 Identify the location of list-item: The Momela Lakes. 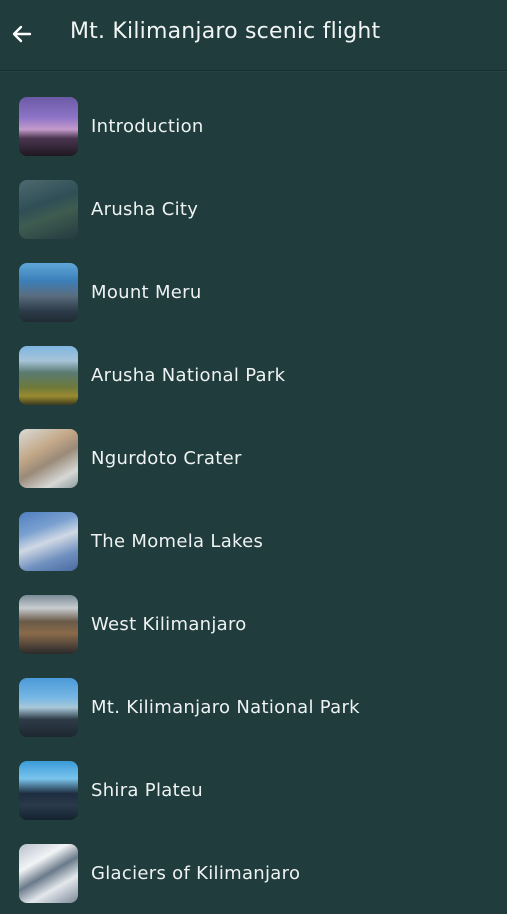
(253, 540).